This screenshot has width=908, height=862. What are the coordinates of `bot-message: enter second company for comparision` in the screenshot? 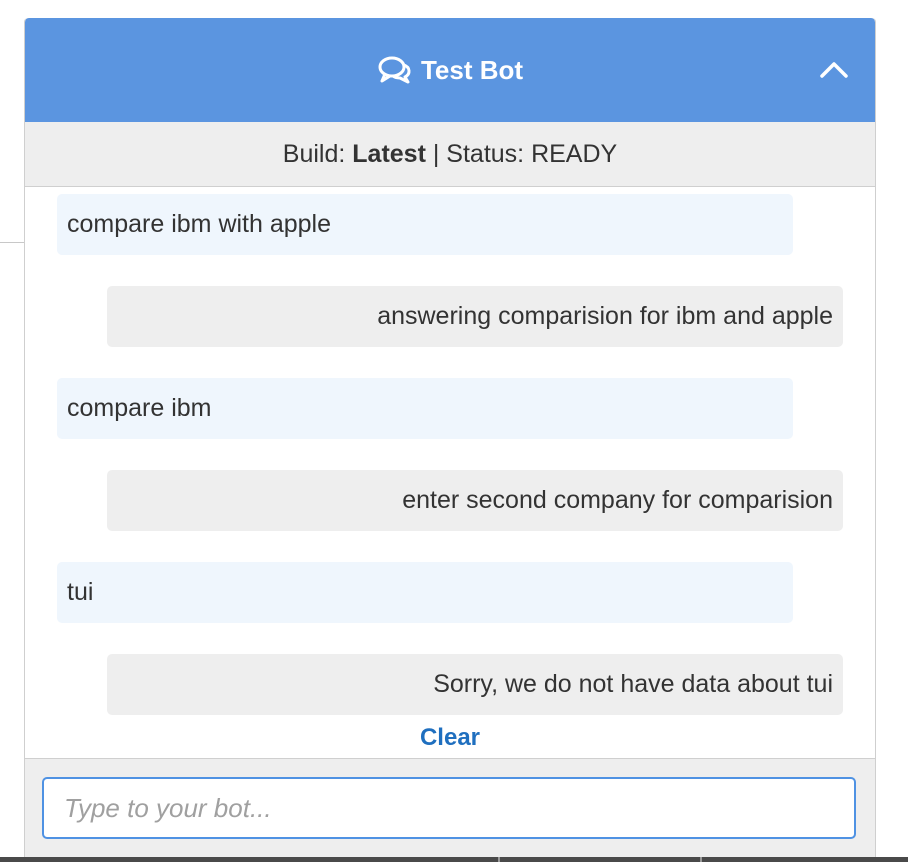 It's located at (475, 500).